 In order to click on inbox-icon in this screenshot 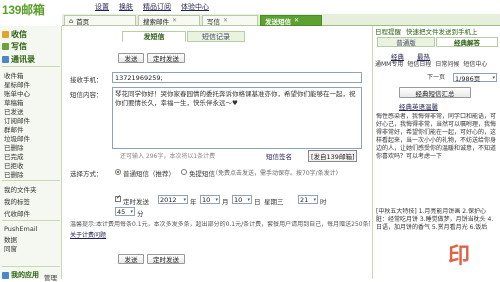, I will do `click(5, 34)`.